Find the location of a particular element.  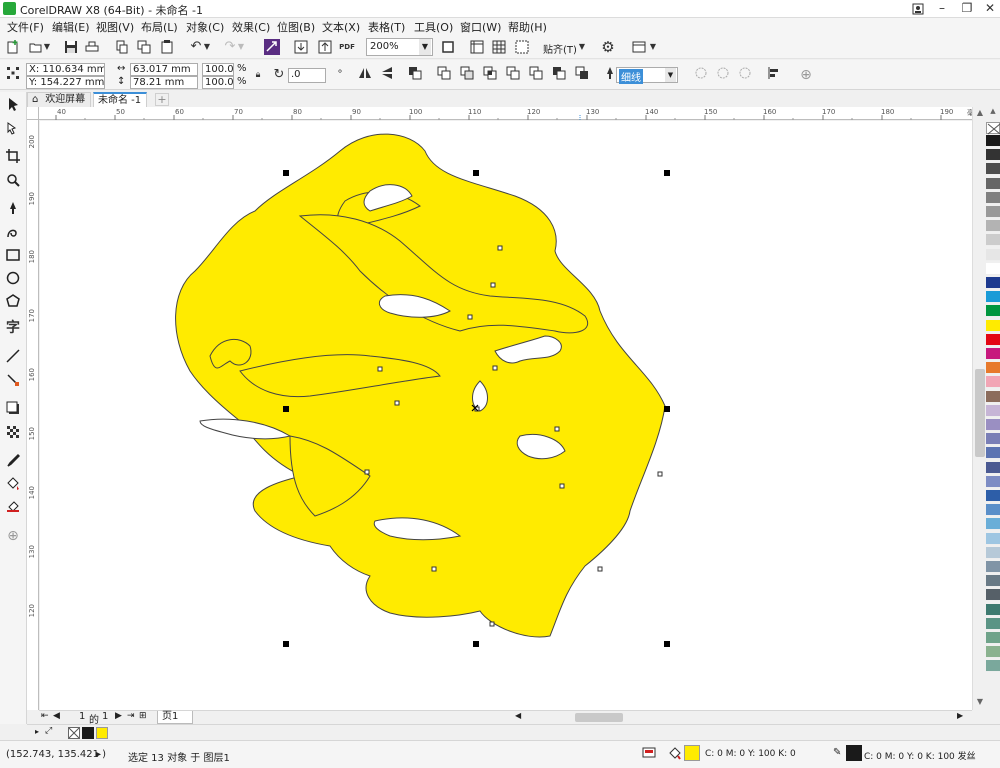

menu-edit: 编辑(E) is located at coordinates (71, 27).